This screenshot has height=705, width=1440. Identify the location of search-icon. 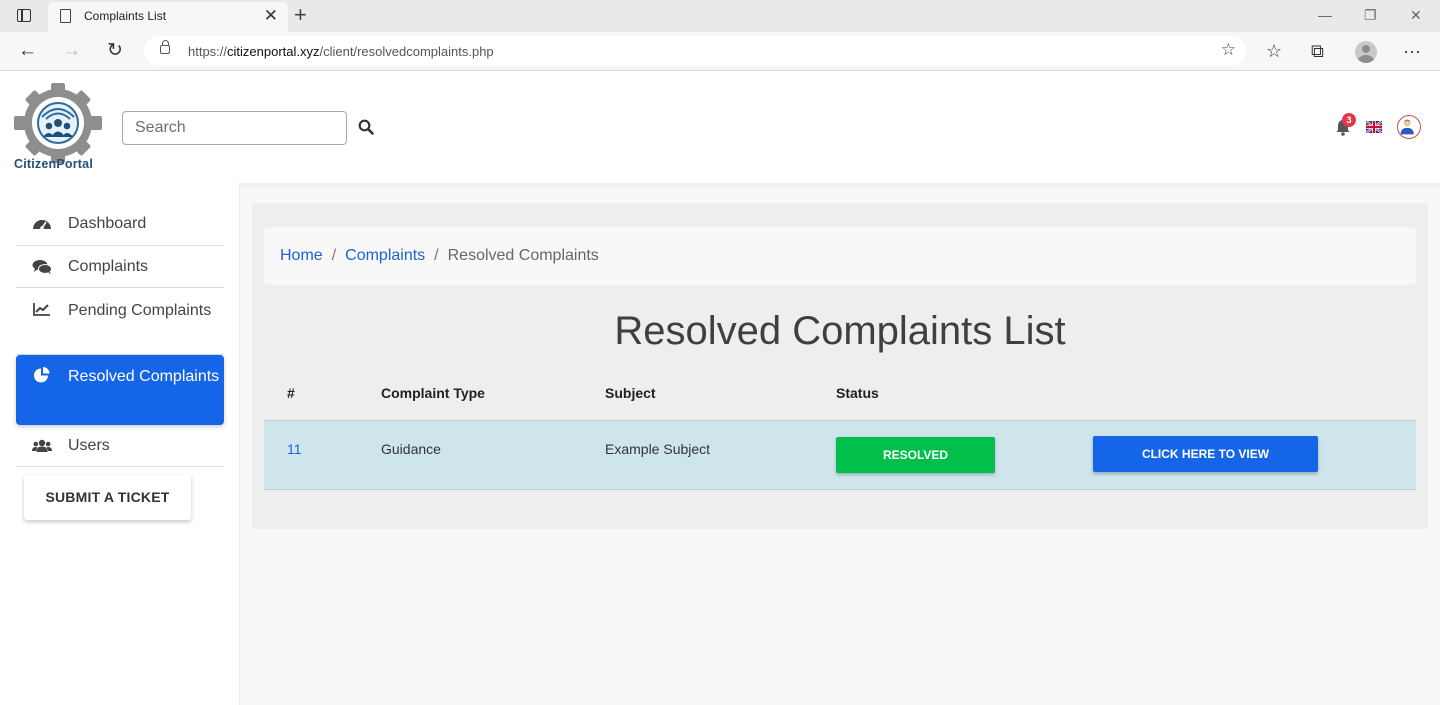
(366, 127).